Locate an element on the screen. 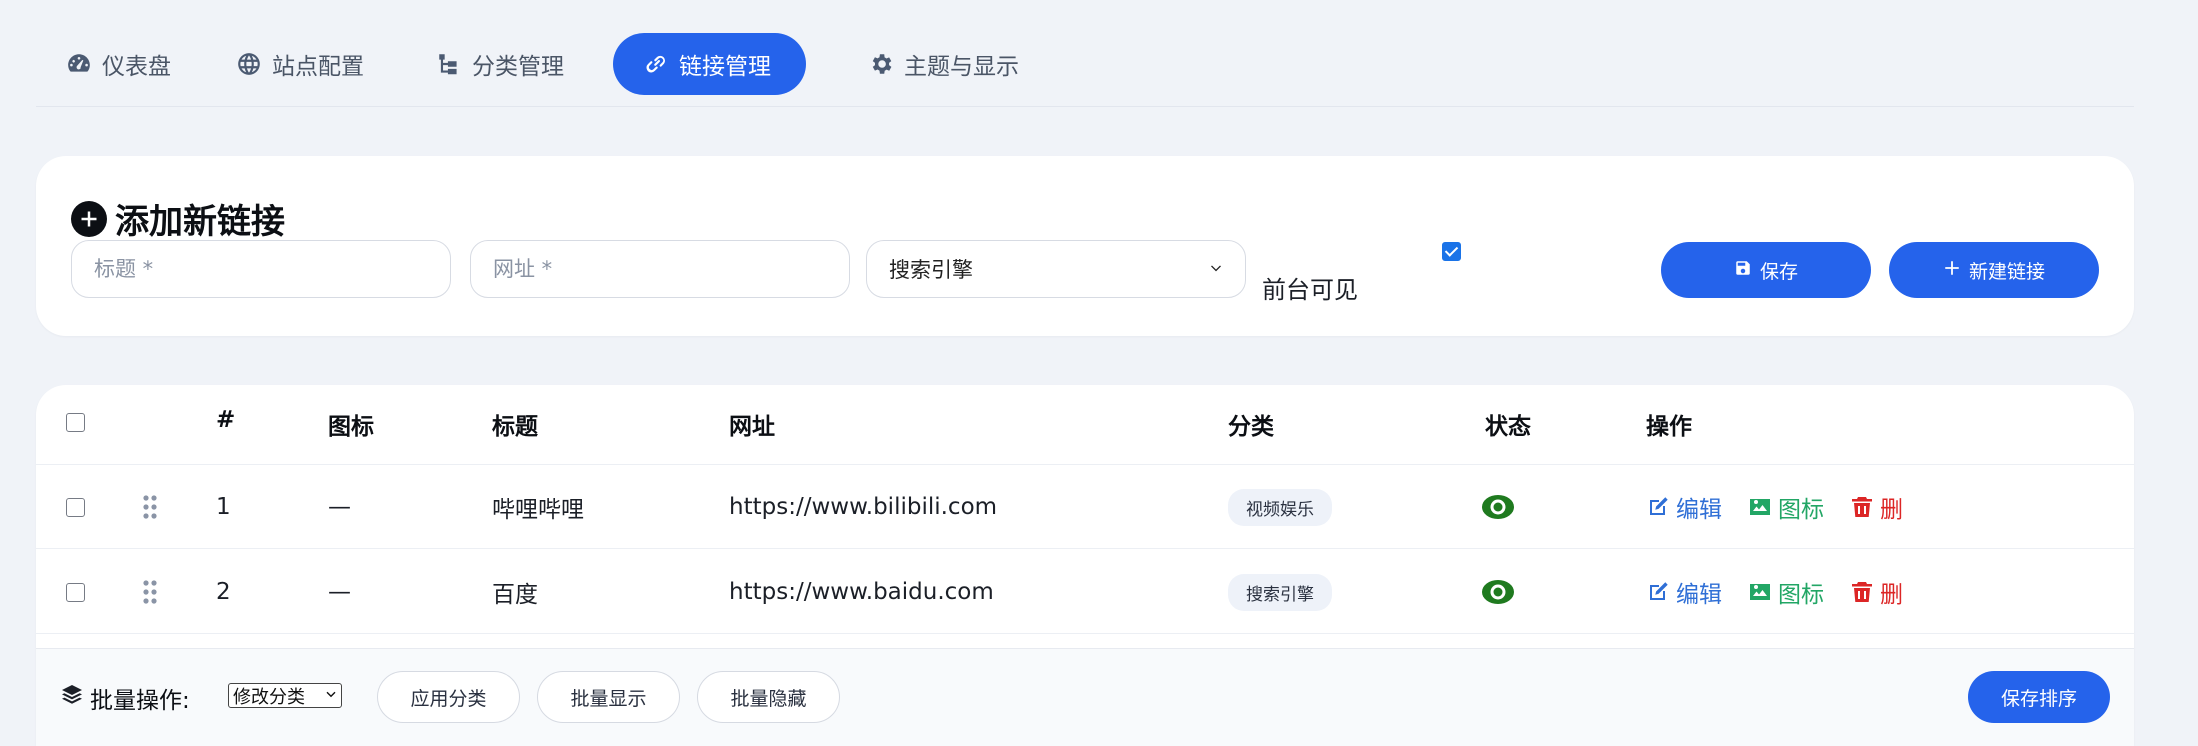 Image resolution: width=2198 pixels, height=746 pixels. top-nav: 仪表盘 站点配置 分类管理 链接管理 主题与显示 is located at coordinates (1085, 70).